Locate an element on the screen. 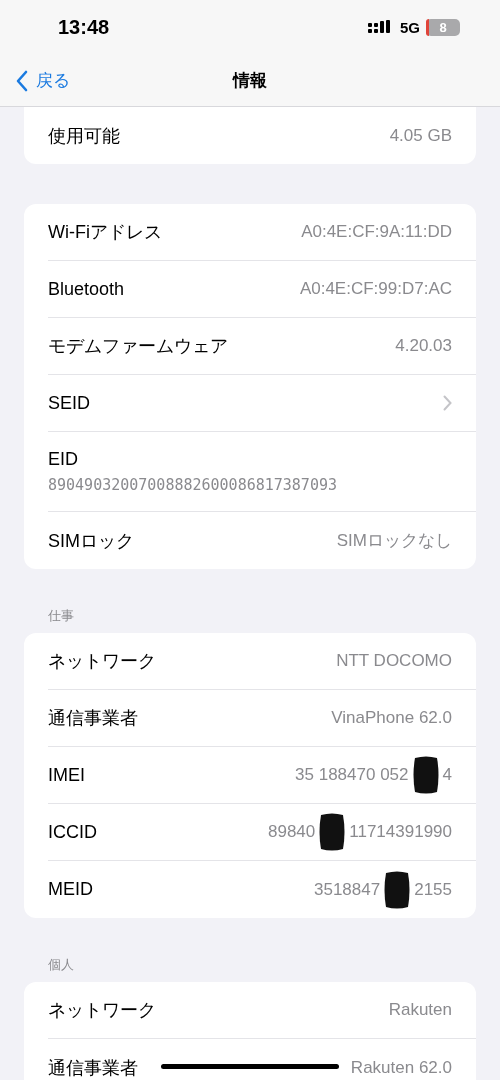 Image resolution: width=500 pixels, height=1080 pixels. page-title: 情報 is located at coordinates (250, 81).